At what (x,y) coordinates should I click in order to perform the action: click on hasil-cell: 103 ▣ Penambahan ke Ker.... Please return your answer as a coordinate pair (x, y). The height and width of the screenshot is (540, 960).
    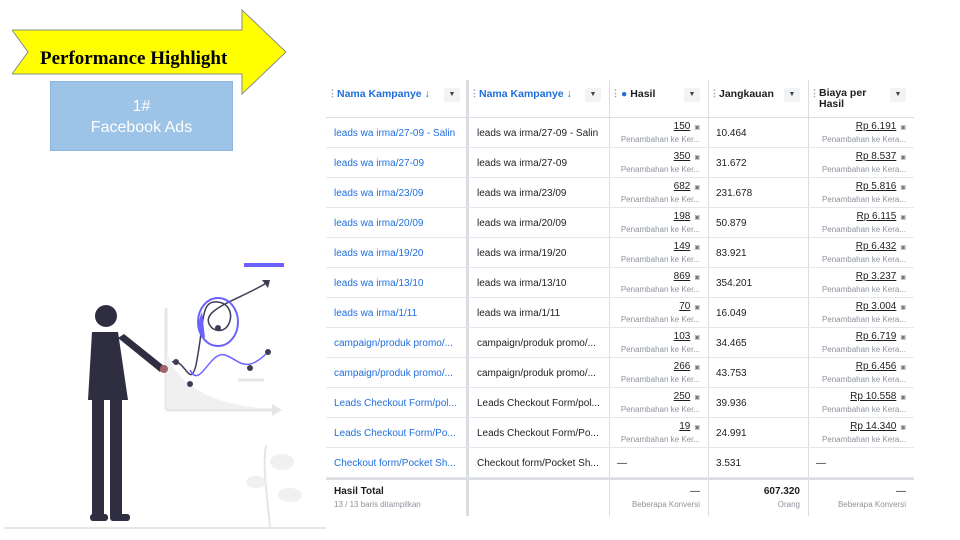
    Looking at the image, I should click on (658, 343).